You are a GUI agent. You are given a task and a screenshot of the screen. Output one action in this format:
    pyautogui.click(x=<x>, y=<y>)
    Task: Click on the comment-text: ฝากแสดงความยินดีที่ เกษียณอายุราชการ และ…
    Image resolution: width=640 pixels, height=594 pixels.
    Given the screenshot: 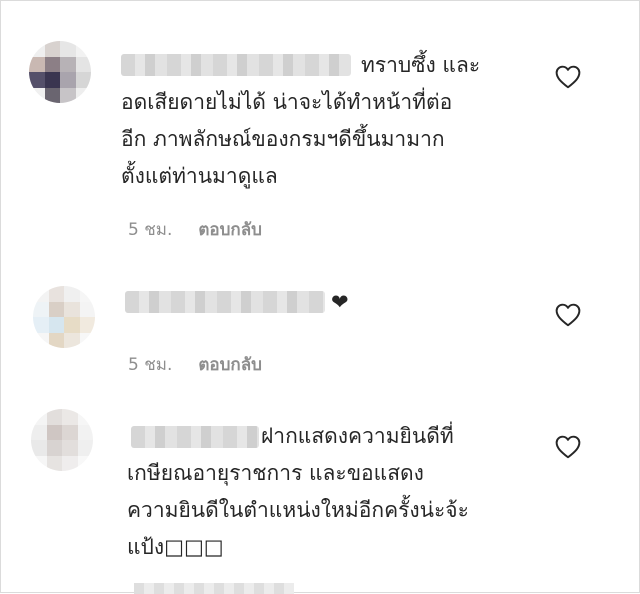 What is the action you would take?
    pyautogui.click(x=298, y=491)
    